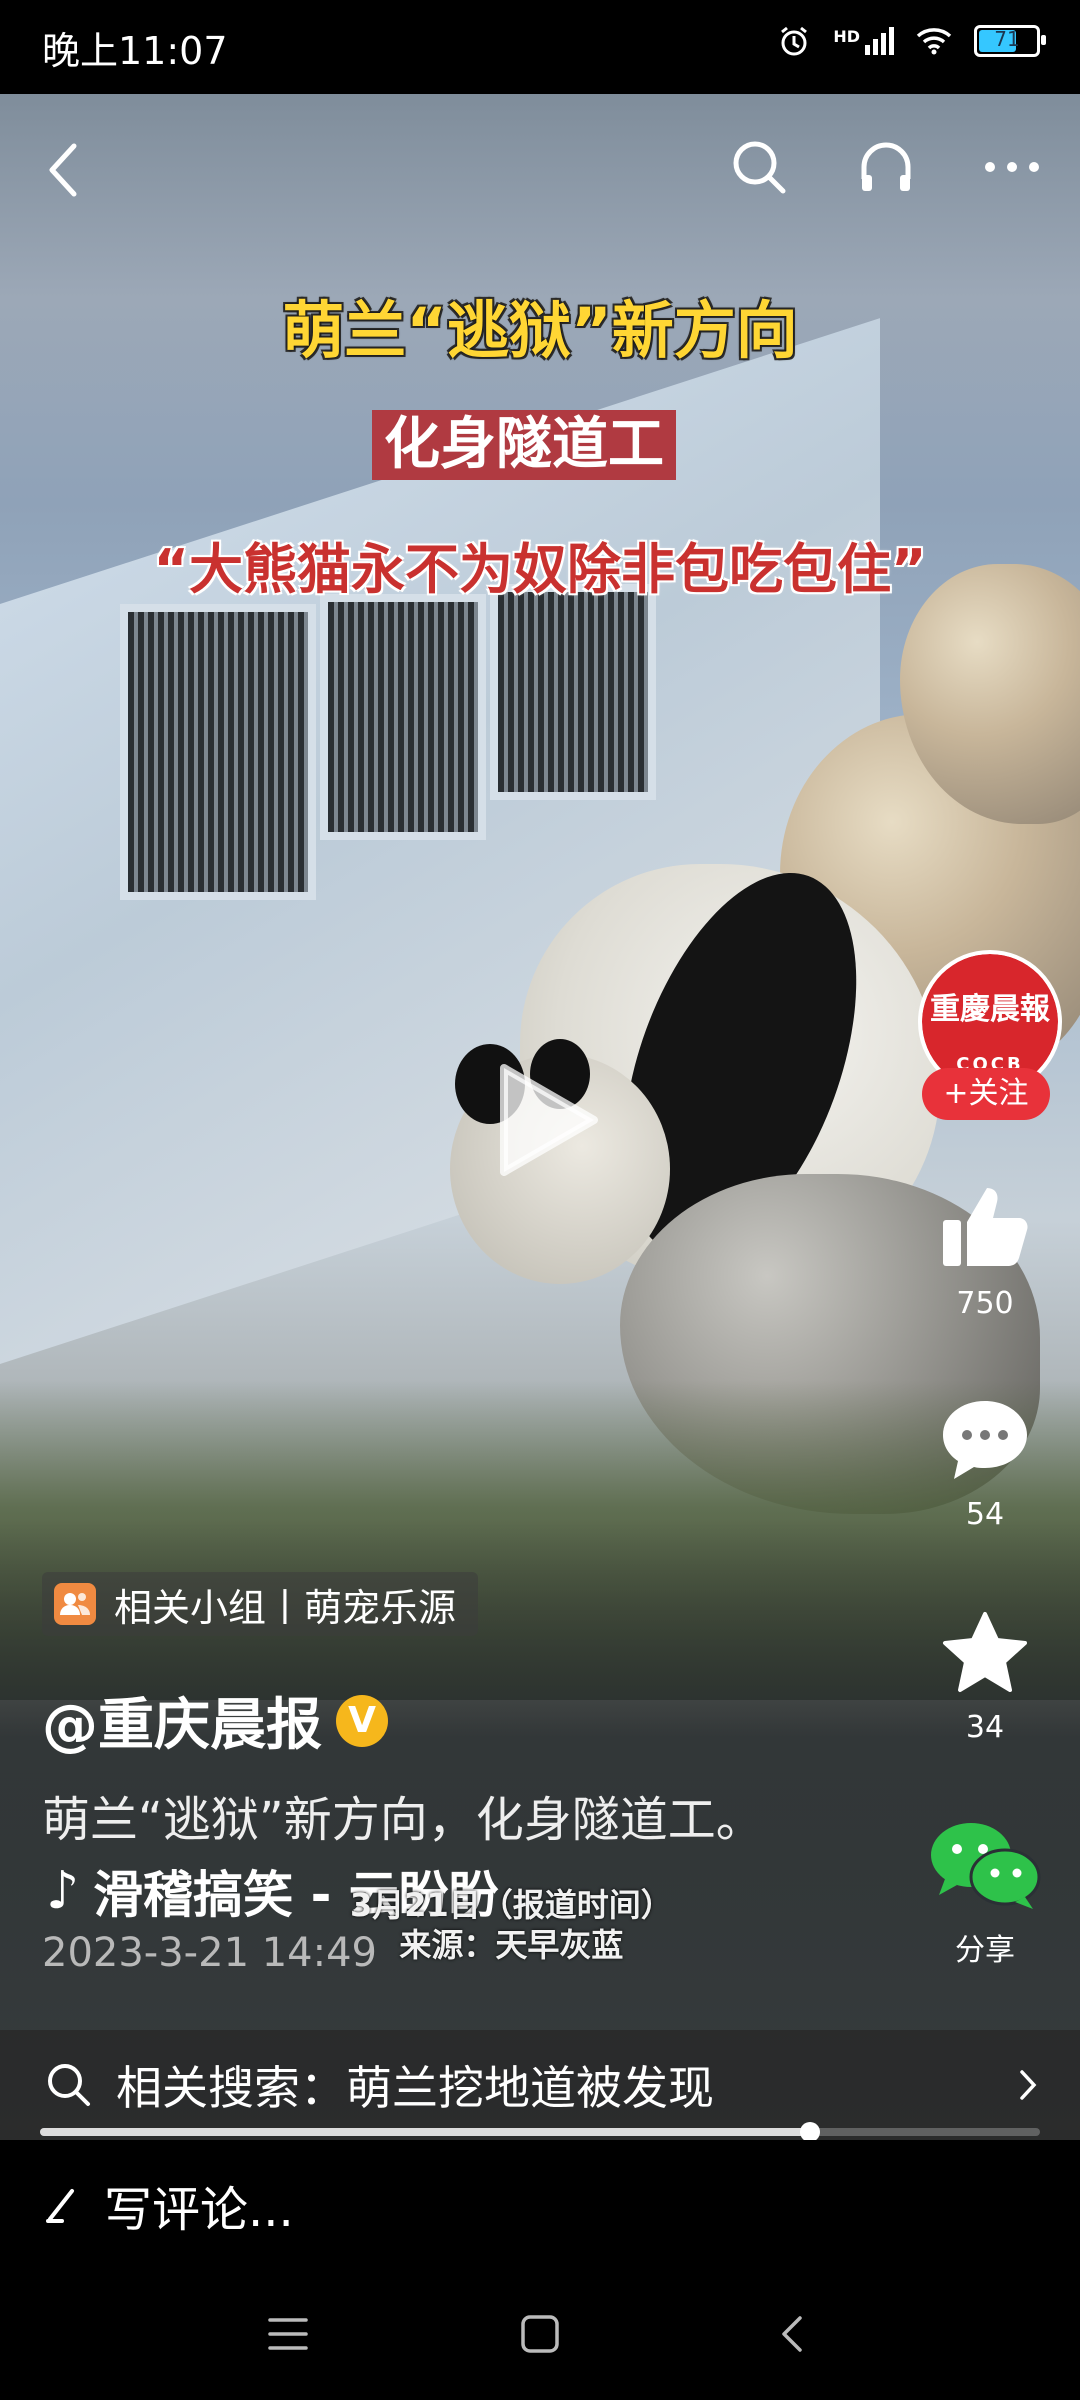 This screenshot has width=1080, height=2400. Describe the element at coordinates (985, 1652) in the screenshot. I see `star-icon` at that location.